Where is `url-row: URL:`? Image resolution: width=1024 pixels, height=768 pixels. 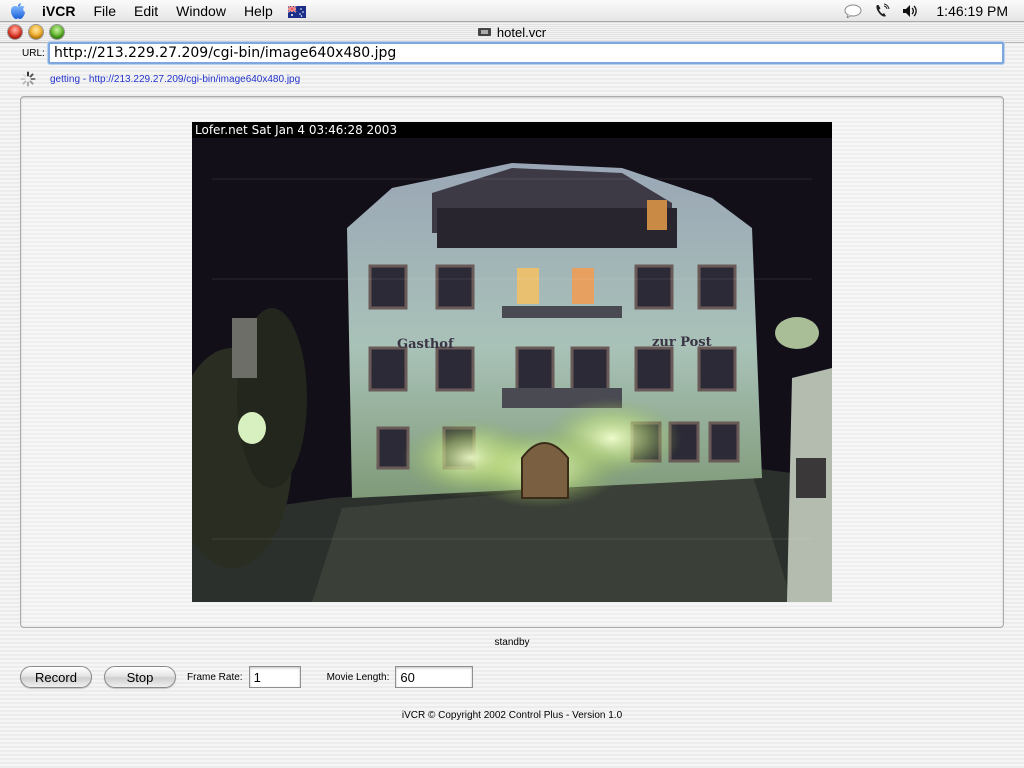
url-row: URL: is located at coordinates (513, 53).